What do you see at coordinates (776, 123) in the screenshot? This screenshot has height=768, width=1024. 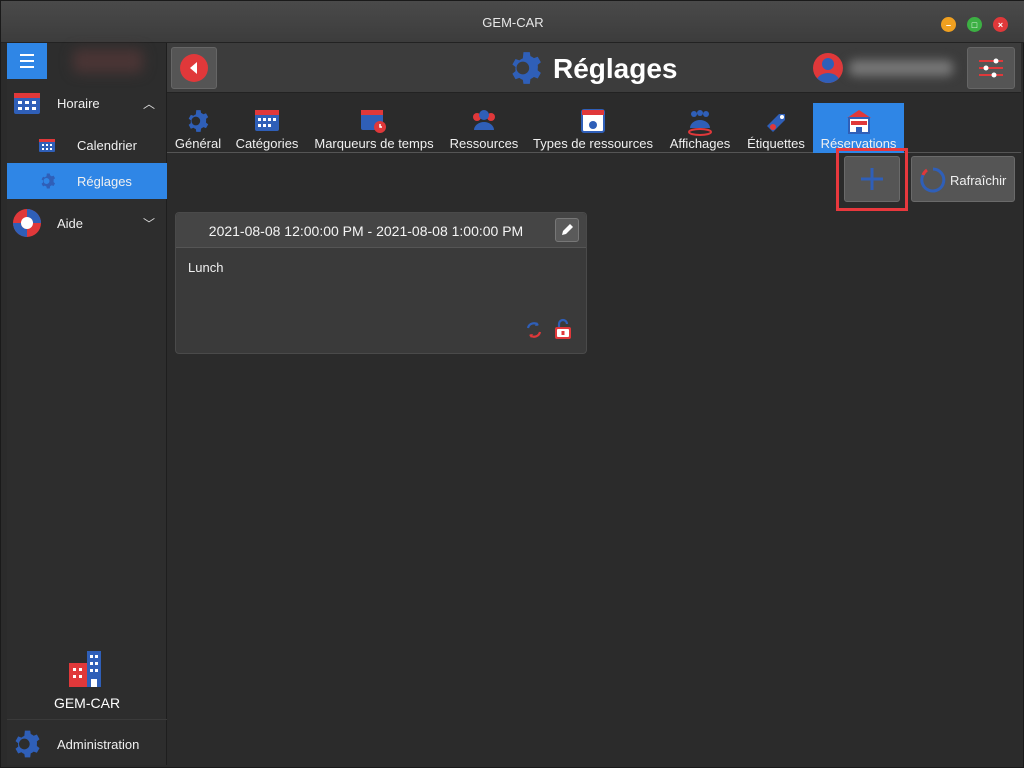 I see `tag-icon` at bounding box center [776, 123].